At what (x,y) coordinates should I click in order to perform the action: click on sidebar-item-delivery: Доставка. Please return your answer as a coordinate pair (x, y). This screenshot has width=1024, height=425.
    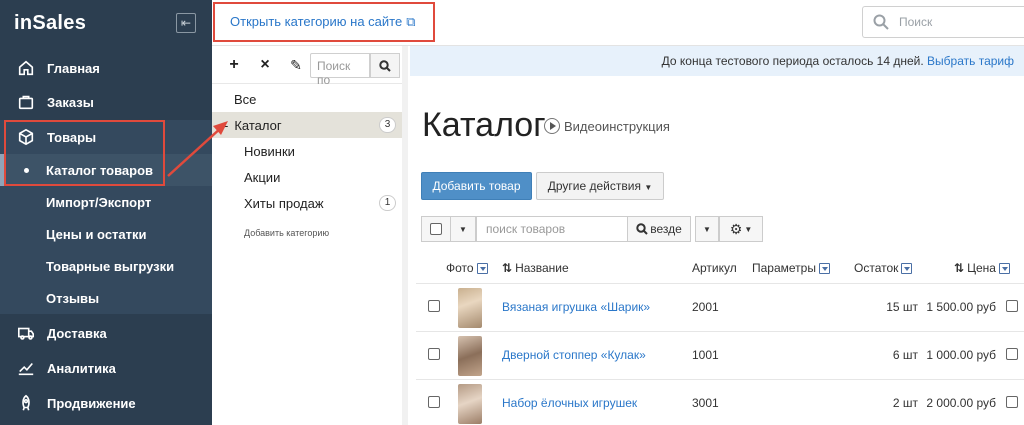
    Looking at the image, I should click on (106, 333).